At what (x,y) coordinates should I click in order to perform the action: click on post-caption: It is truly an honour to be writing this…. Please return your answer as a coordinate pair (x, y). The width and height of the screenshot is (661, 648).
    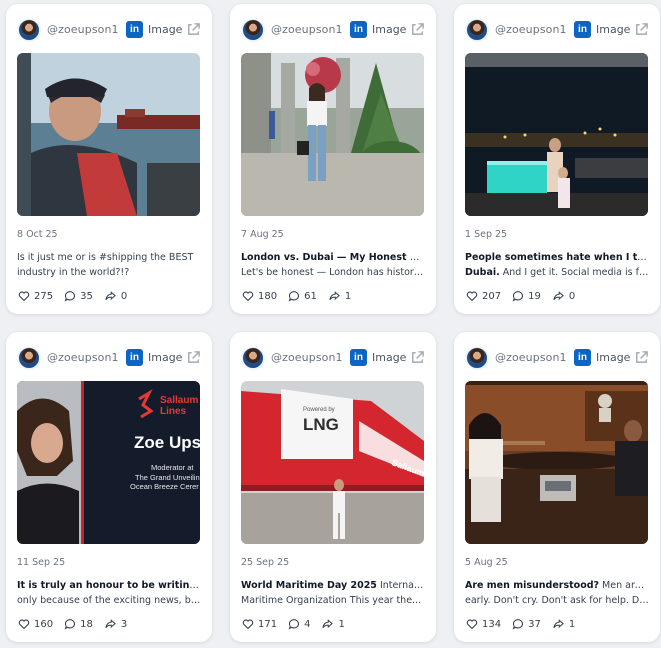
    Looking at the image, I should click on (109, 593).